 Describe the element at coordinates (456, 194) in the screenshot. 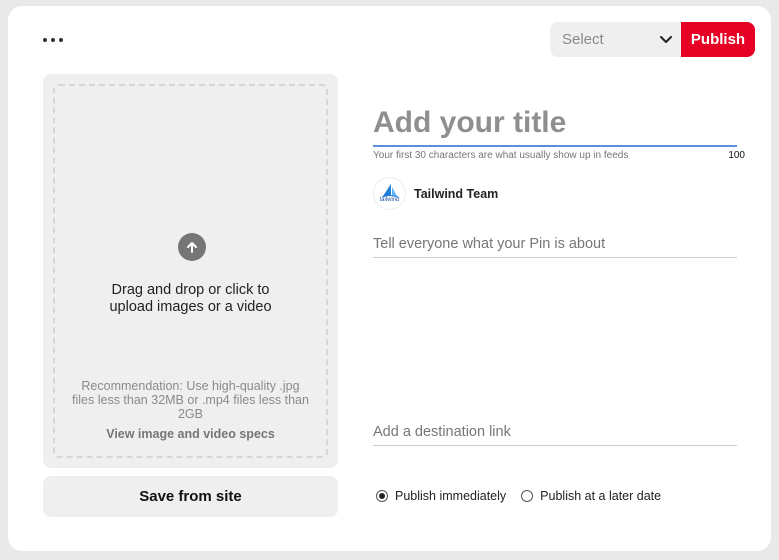

I see `account-name: Tailwind Team` at that location.